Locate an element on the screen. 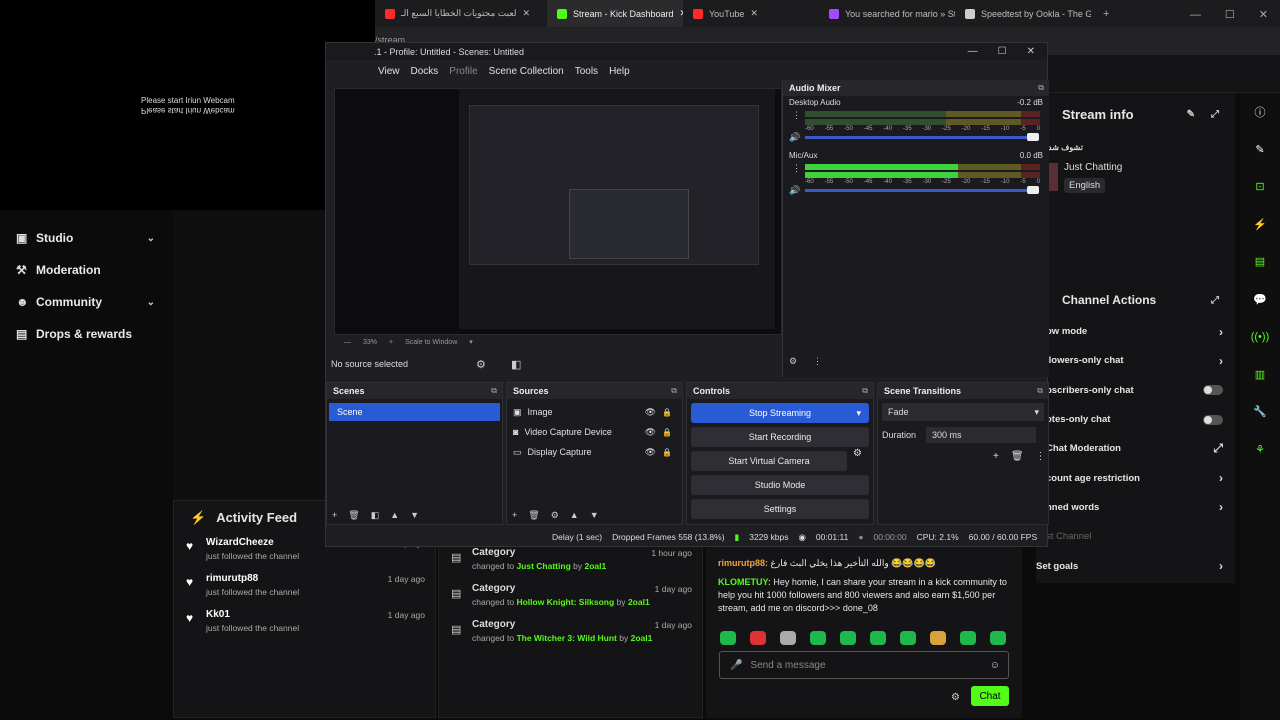  scene-item: Scene is located at coordinates (414, 412).